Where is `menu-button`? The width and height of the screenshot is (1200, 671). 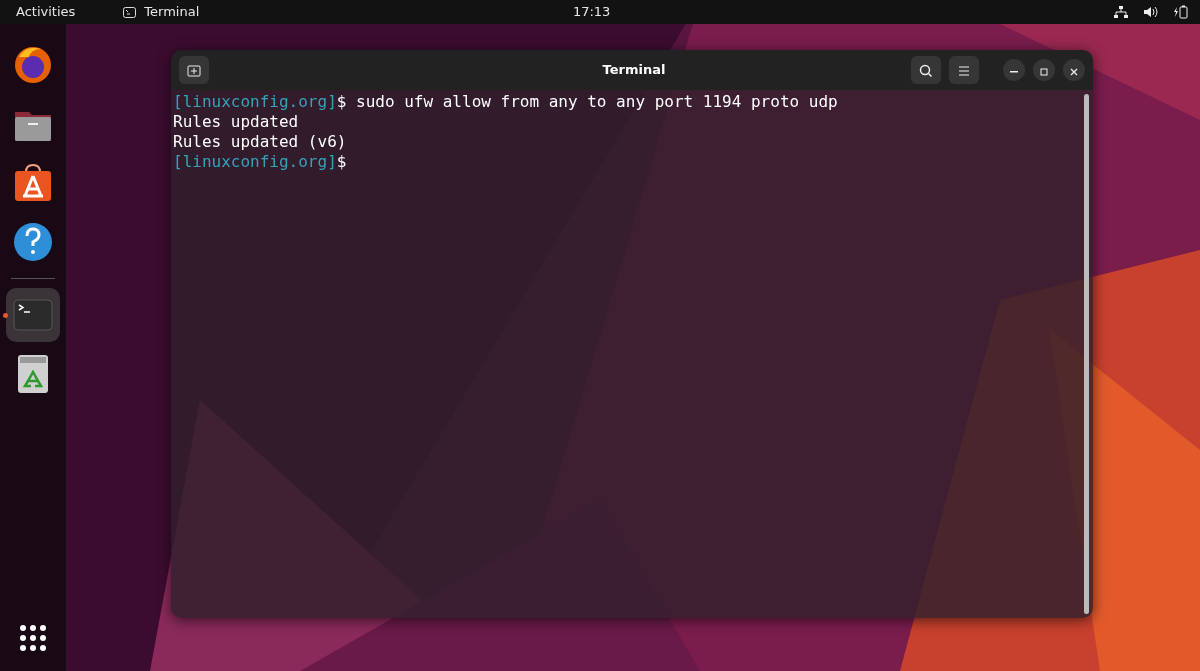
menu-button is located at coordinates (964, 70).